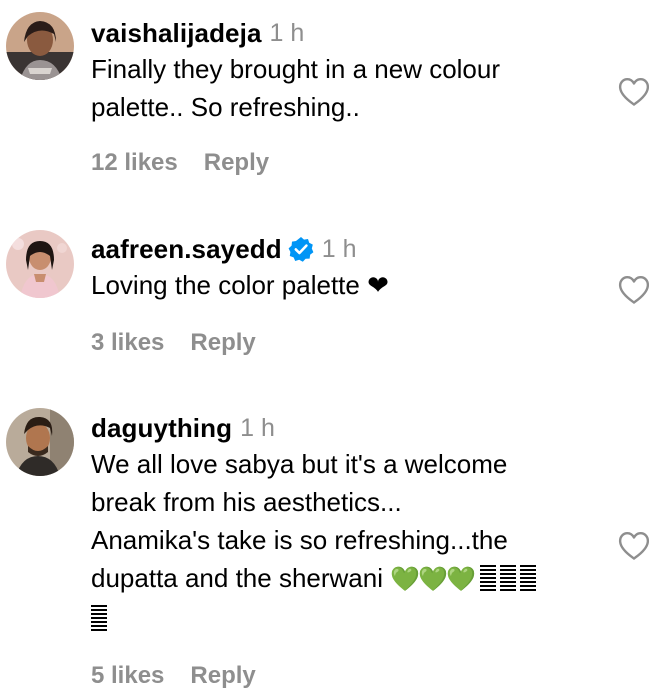 This screenshot has width=649, height=700. What do you see at coordinates (346, 618) in the screenshot?
I see `comment-text-line` at bounding box center [346, 618].